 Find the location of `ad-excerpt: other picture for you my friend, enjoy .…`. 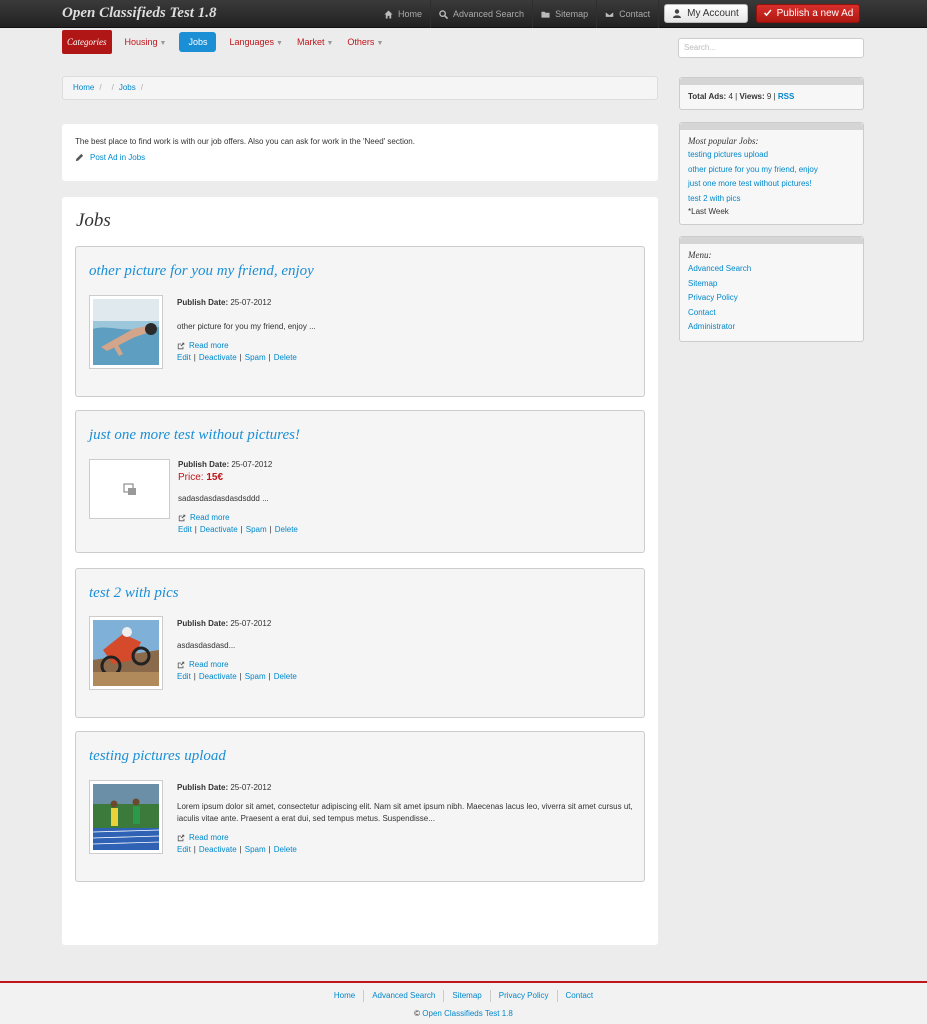

ad-excerpt: other picture for you my friend, enjoy .… is located at coordinates (246, 326).